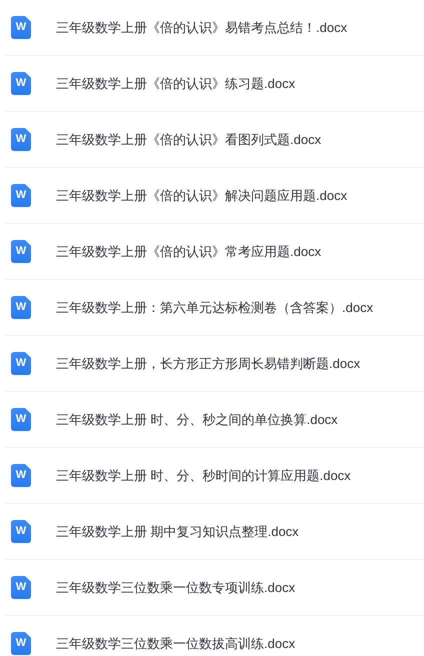 The width and height of the screenshot is (424, 656). Describe the element at coordinates (176, 643) in the screenshot. I see `file-name: 三年级数学三位数乘一位数拔高训练.docx` at that location.